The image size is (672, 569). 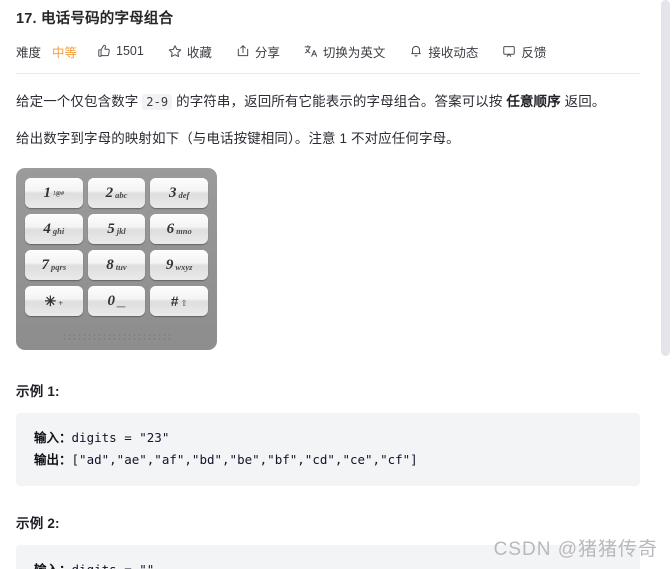 What do you see at coordinates (65, 52) in the screenshot?
I see `difficulty-value: 中等` at bounding box center [65, 52].